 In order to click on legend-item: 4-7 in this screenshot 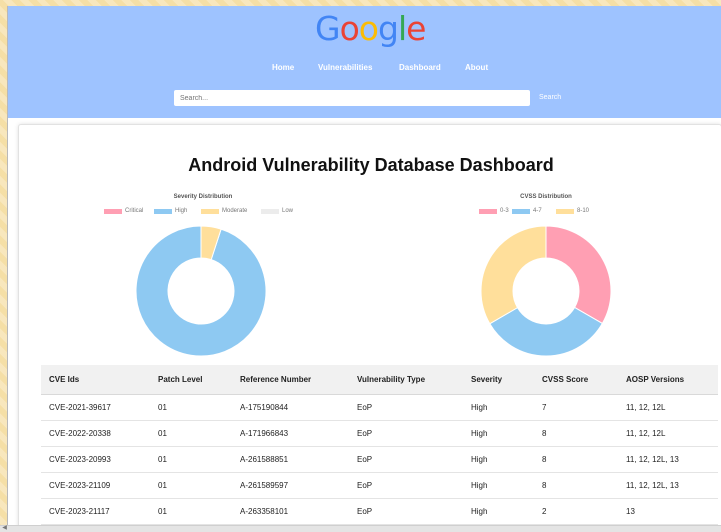, I will do `click(527, 211)`.